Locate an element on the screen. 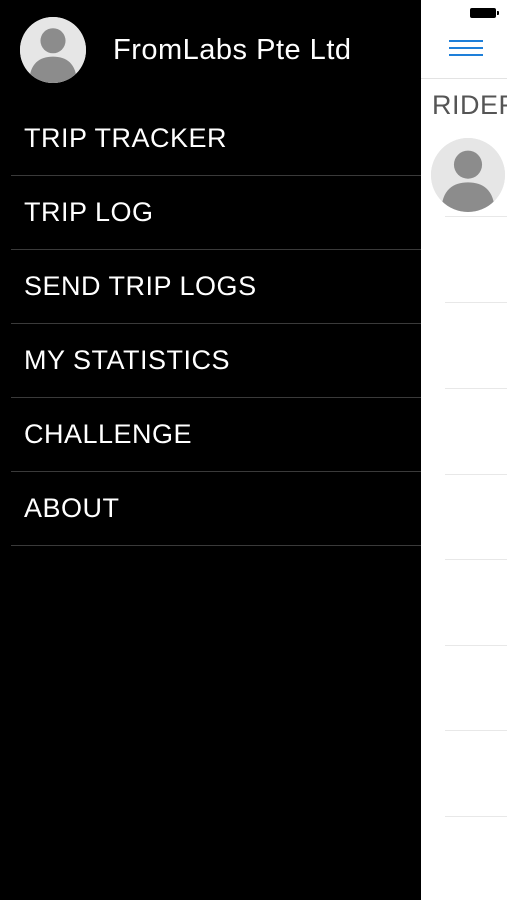 Image resolution: width=507 pixels, height=900 pixels. avatar is located at coordinates (53, 50).